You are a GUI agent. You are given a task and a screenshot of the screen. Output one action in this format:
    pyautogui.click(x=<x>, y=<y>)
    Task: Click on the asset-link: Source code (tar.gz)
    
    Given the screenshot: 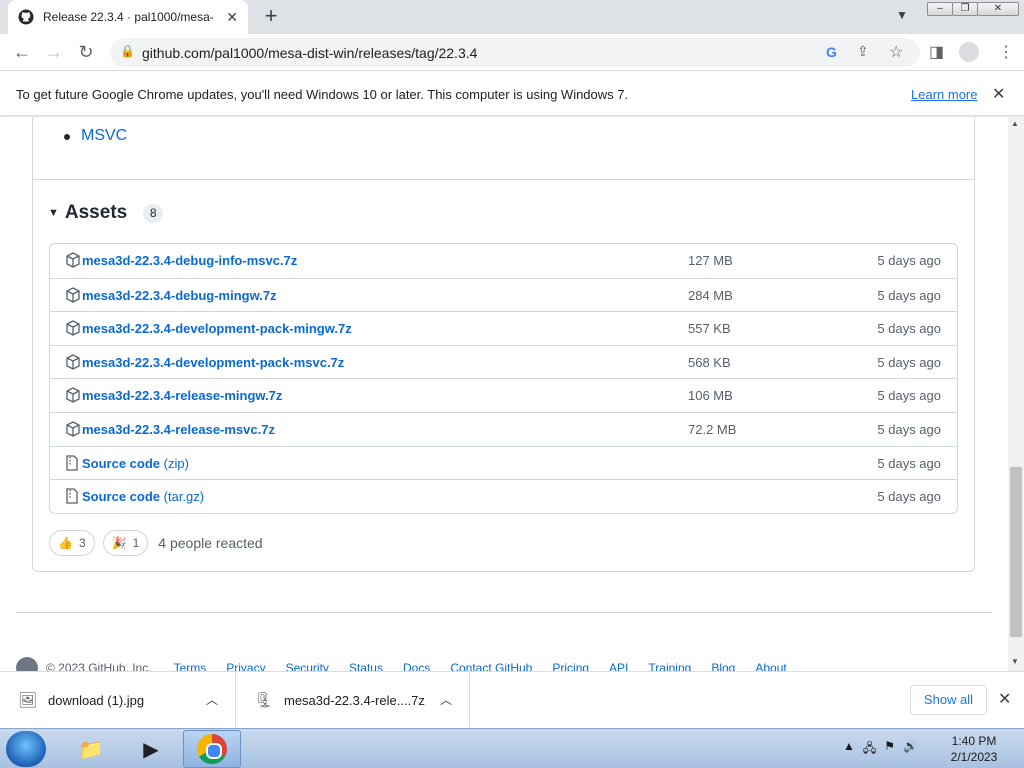 What is the action you would take?
    pyautogui.click(x=143, y=496)
    